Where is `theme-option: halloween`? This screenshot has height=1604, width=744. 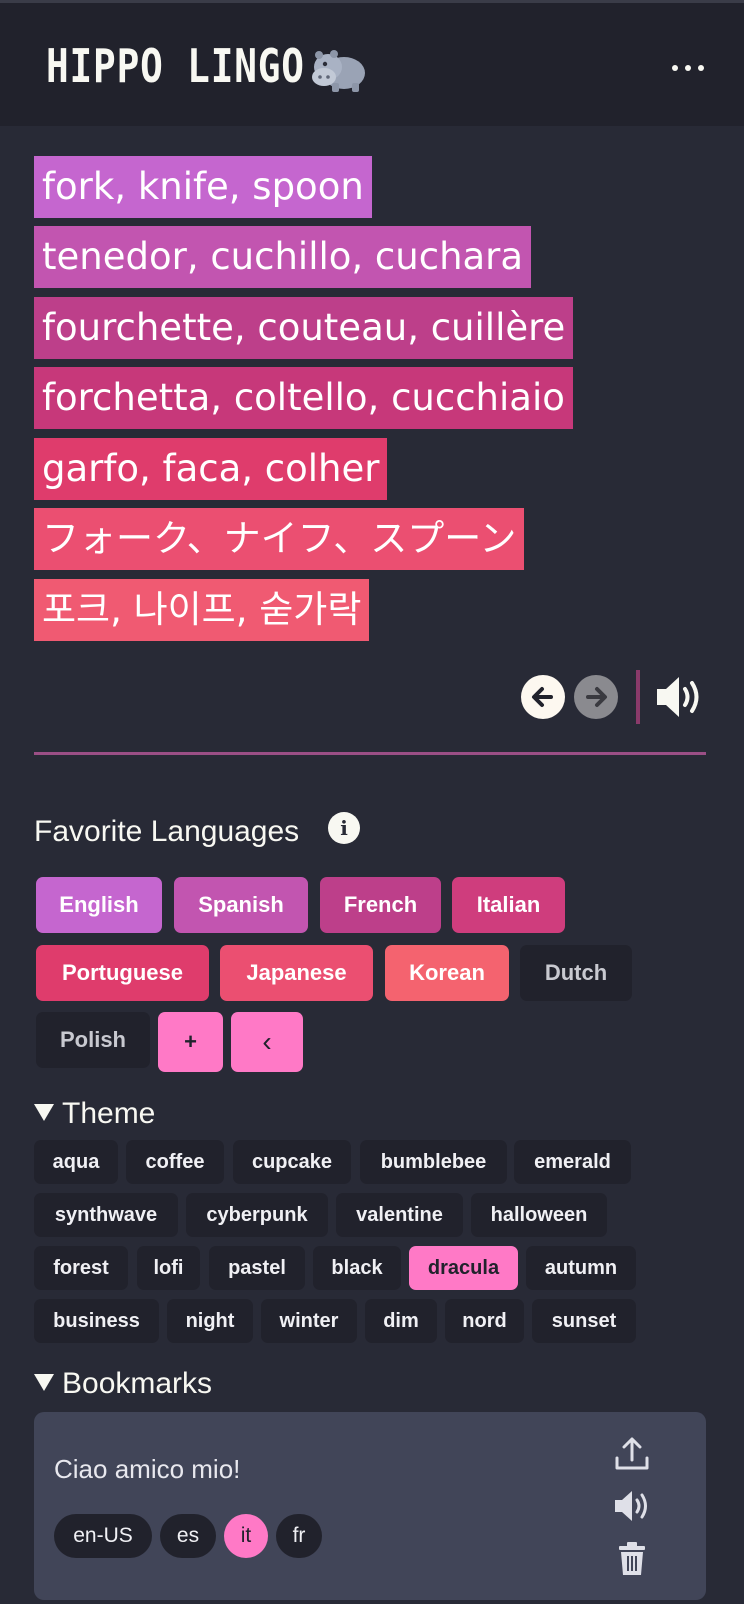
theme-option: halloween is located at coordinates (539, 1215).